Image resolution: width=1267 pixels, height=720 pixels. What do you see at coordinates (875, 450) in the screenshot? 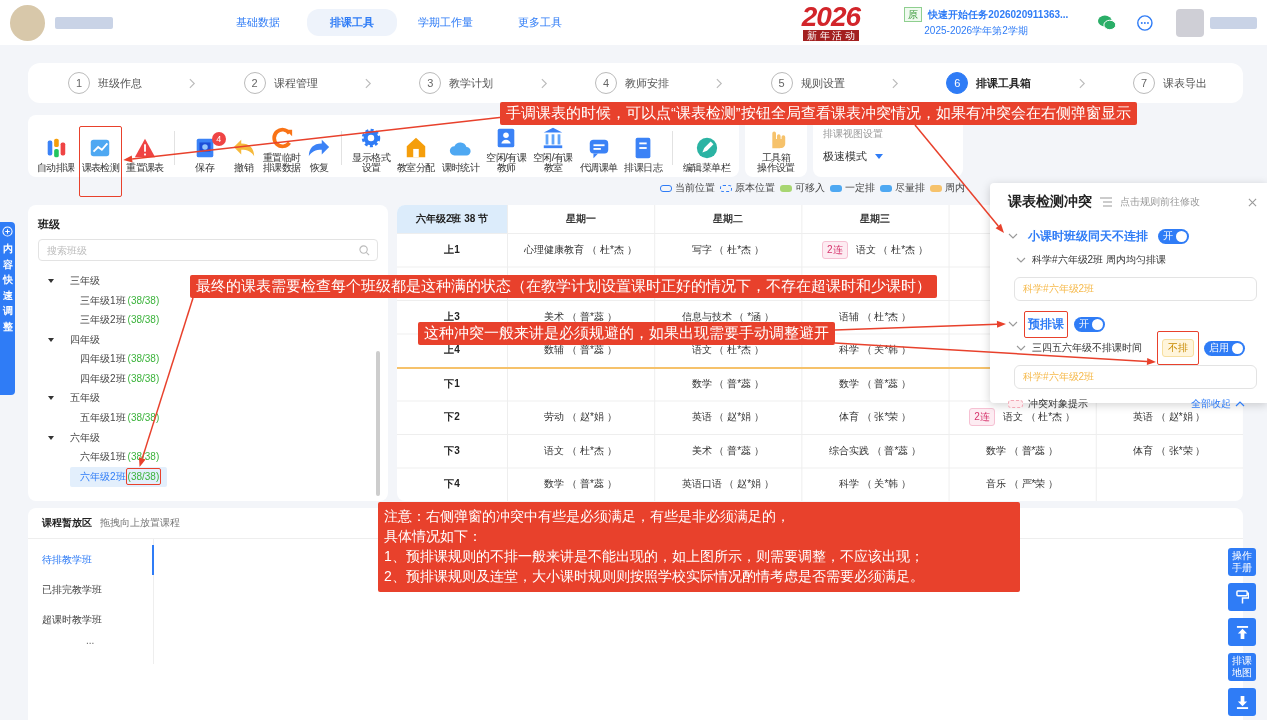
I see `lesson-entry: 综合实践 （ 普*蕊 ）` at bounding box center [875, 450].